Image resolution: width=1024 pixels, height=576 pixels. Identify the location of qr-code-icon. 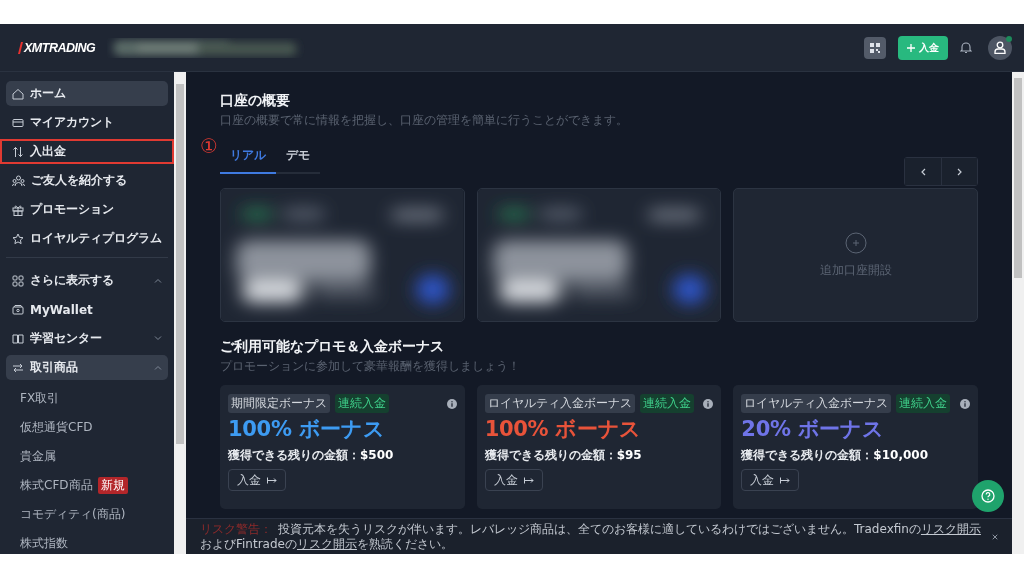
(875, 47).